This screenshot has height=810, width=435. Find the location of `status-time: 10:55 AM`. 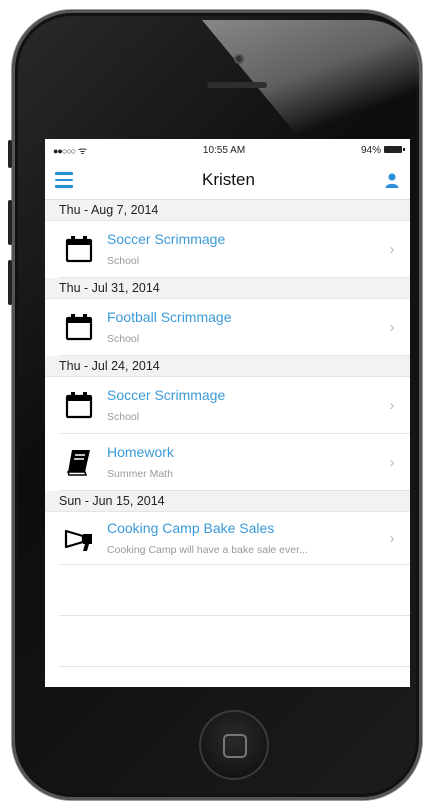

status-time: 10:55 AM is located at coordinates (224, 150).